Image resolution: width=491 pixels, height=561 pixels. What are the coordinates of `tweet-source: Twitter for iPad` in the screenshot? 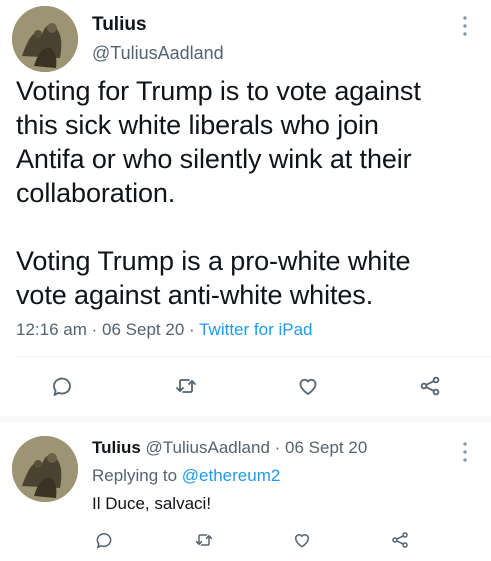 It's located at (255, 329).